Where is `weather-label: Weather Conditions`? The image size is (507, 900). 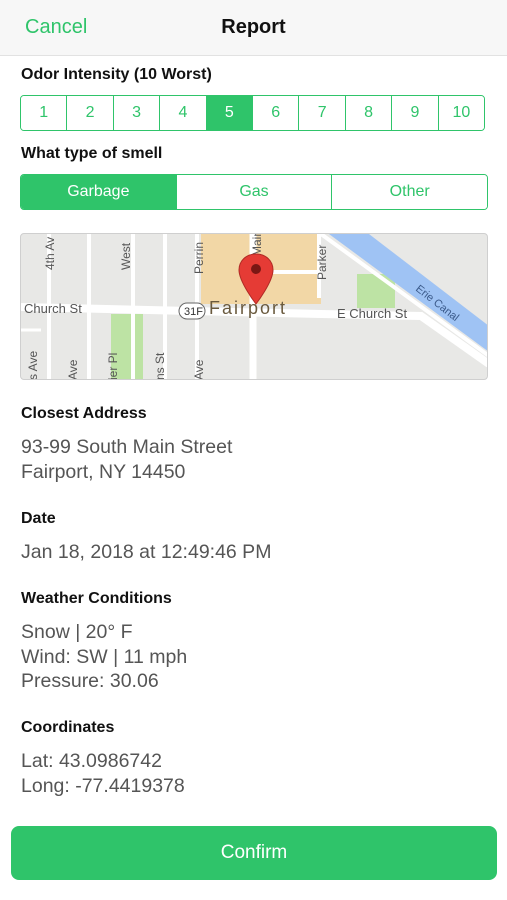
weather-label: Weather Conditions is located at coordinates (96, 598).